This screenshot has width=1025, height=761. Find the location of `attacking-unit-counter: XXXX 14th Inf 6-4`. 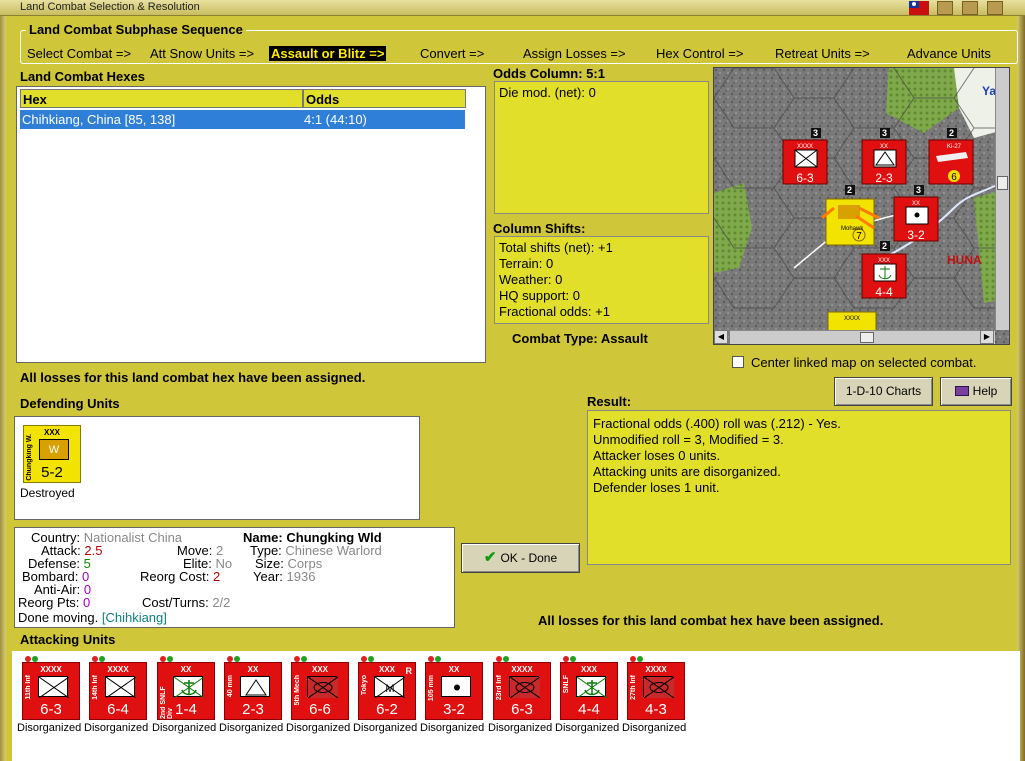

attacking-unit-counter: XXXX 14th Inf 6-4 is located at coordinates (118, 688).